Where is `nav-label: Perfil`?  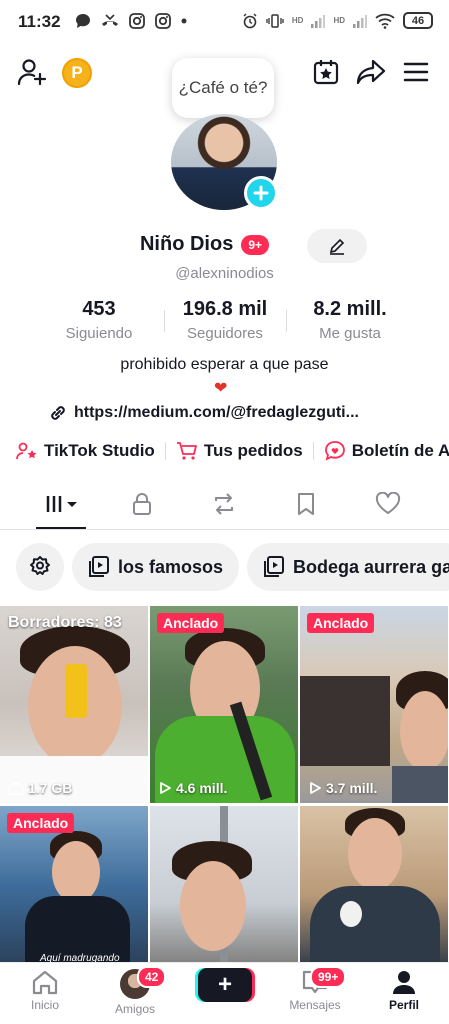
nav-label: Perfil is located at coordinates (403, 1005).